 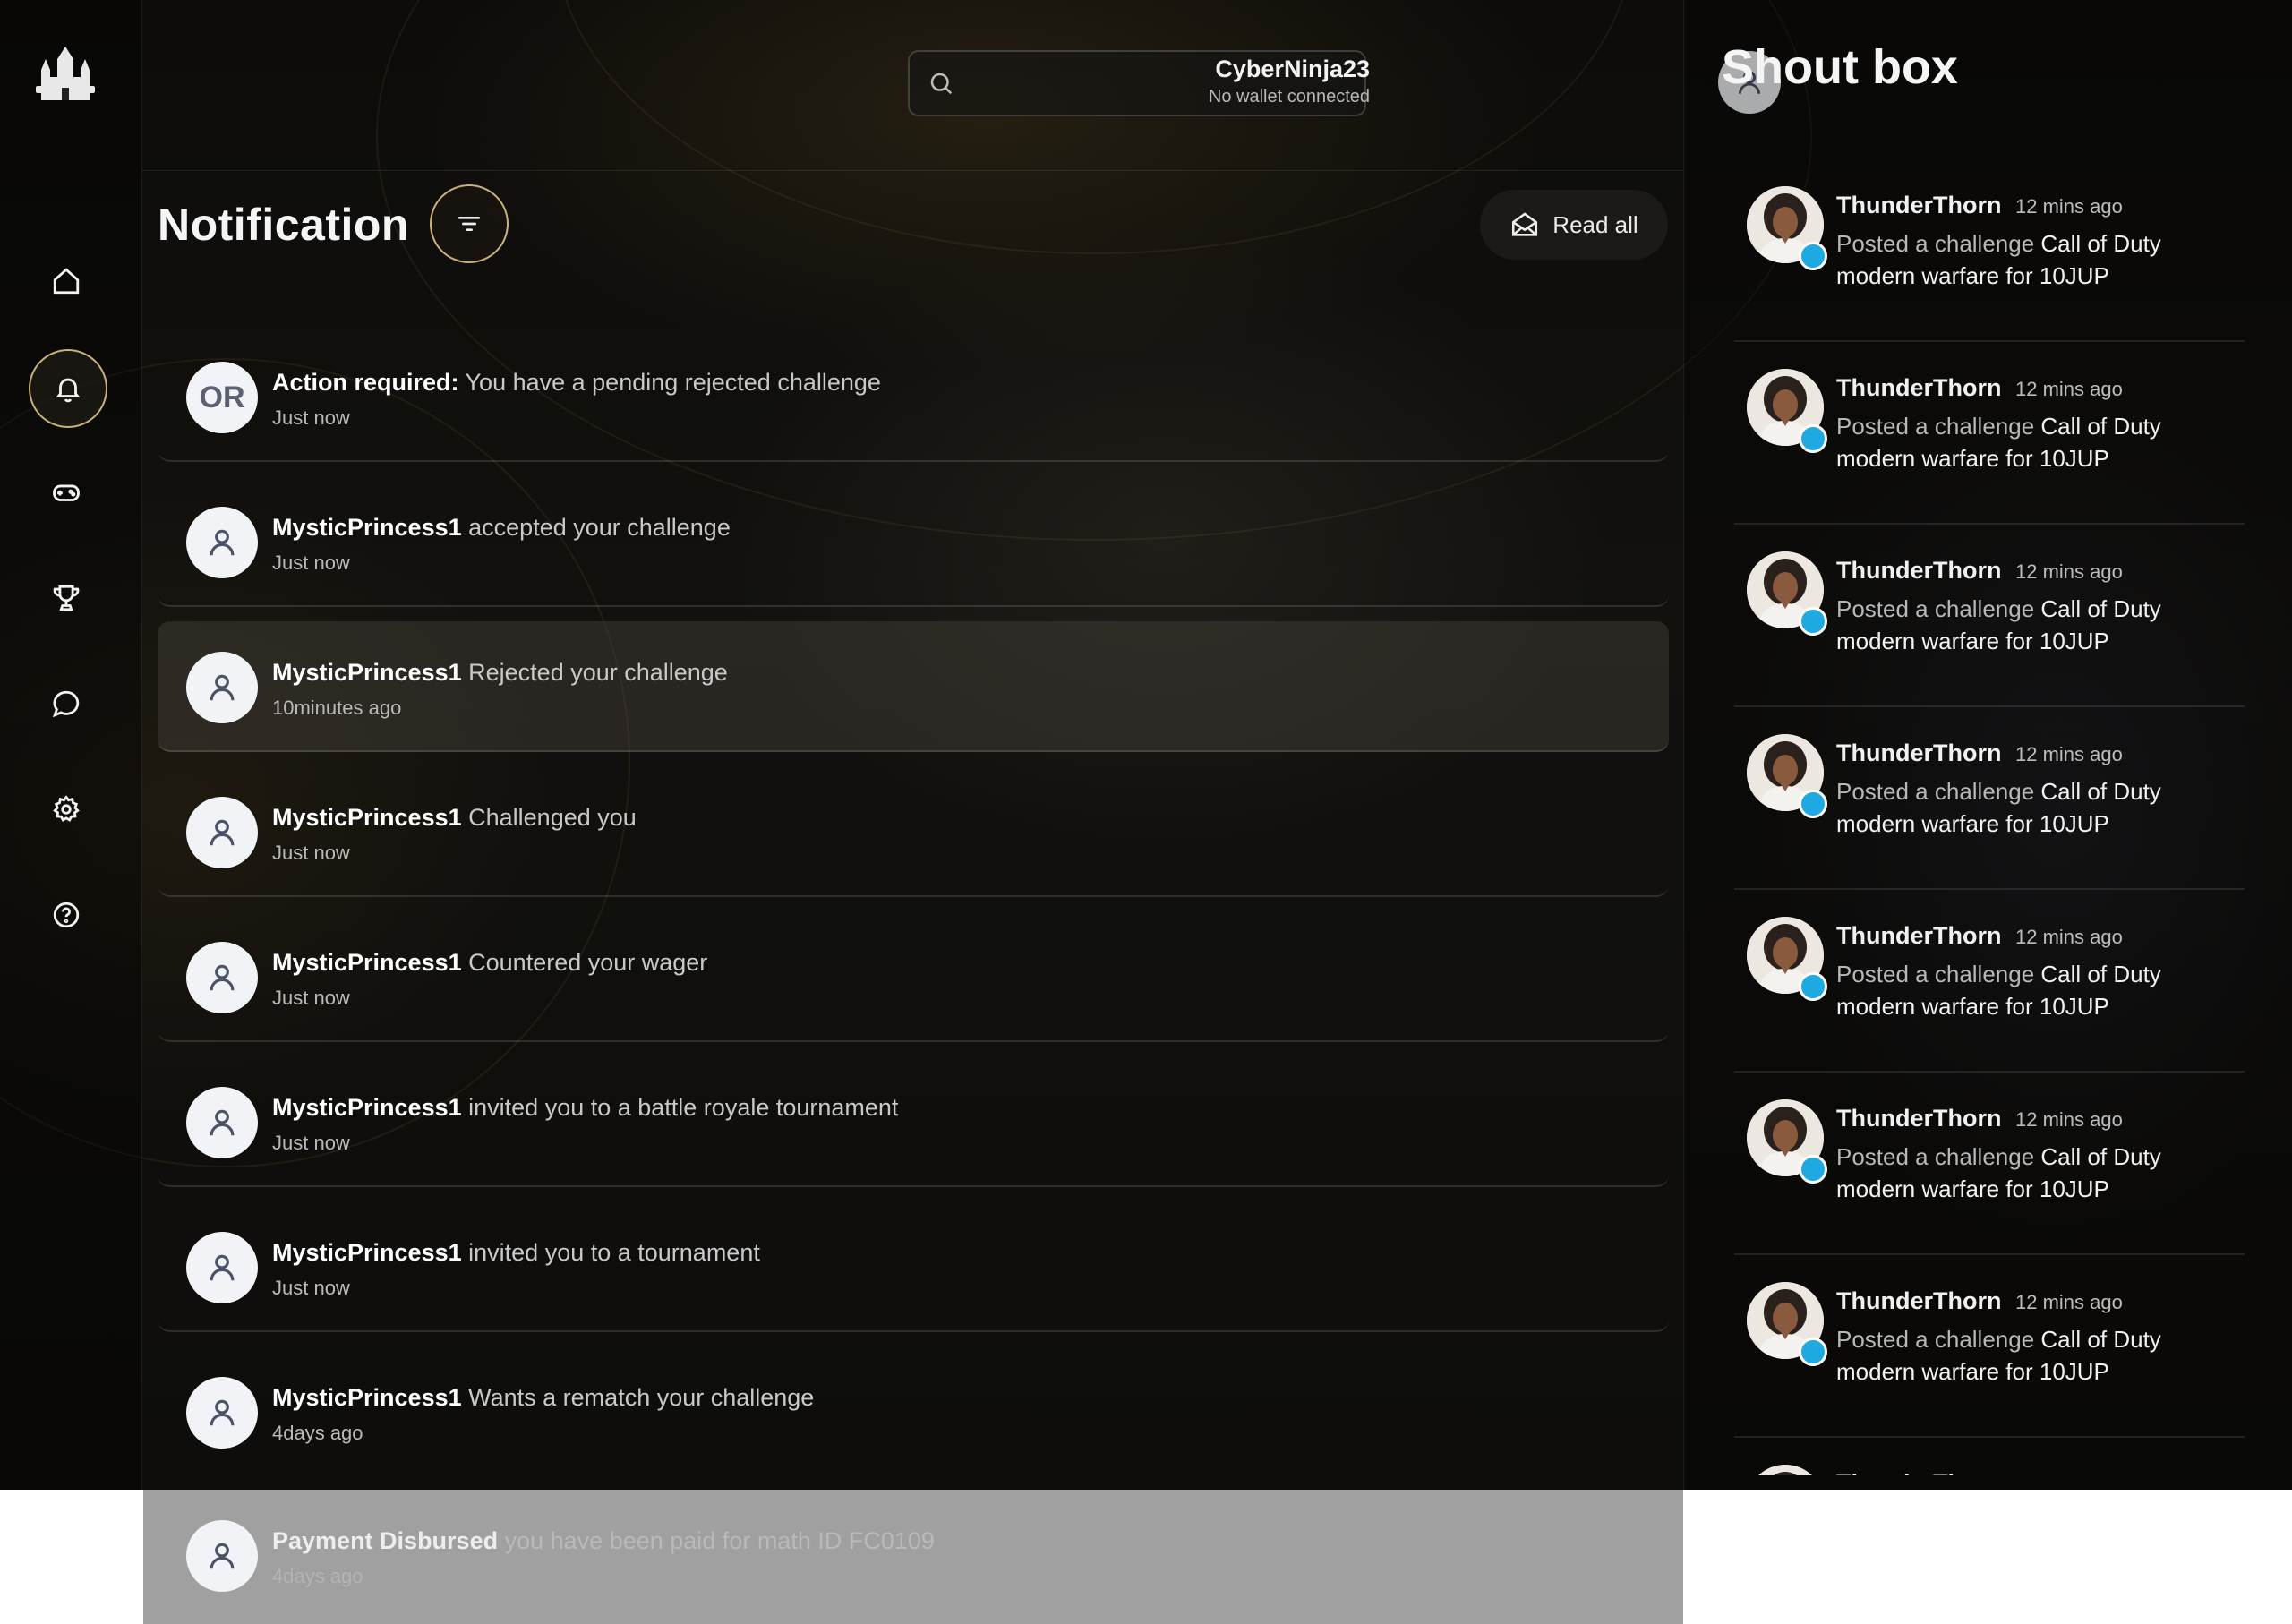 What do you see at coordinates (598, 672) in the screenshot?
I see `notification-text: Rejected your challenge` at bounding box center [598, 672].